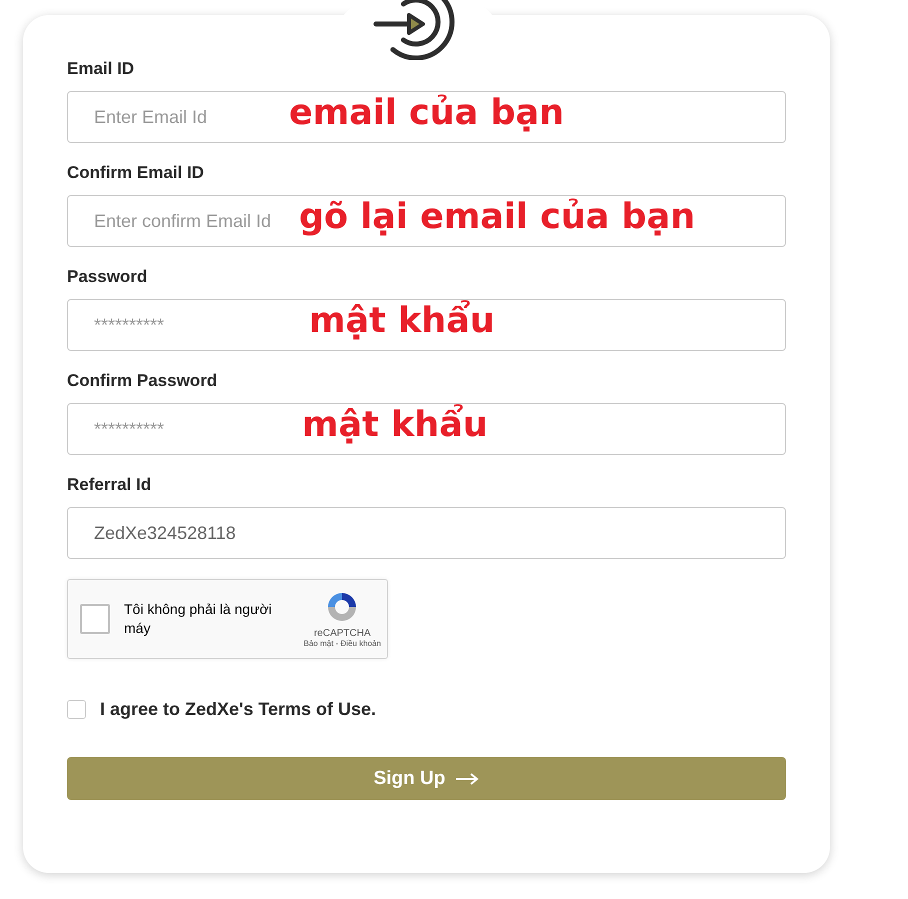 The height and width of the screenshot is (899, 908). Describe the element at coordinates (467, 778) in the screenshot. I see `arrow-right-icon` at that location.